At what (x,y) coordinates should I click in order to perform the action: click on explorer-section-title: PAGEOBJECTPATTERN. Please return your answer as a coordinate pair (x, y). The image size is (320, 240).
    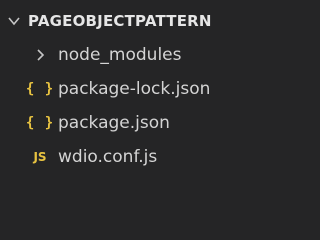
    Looking at the image, I should click on (120, 21).